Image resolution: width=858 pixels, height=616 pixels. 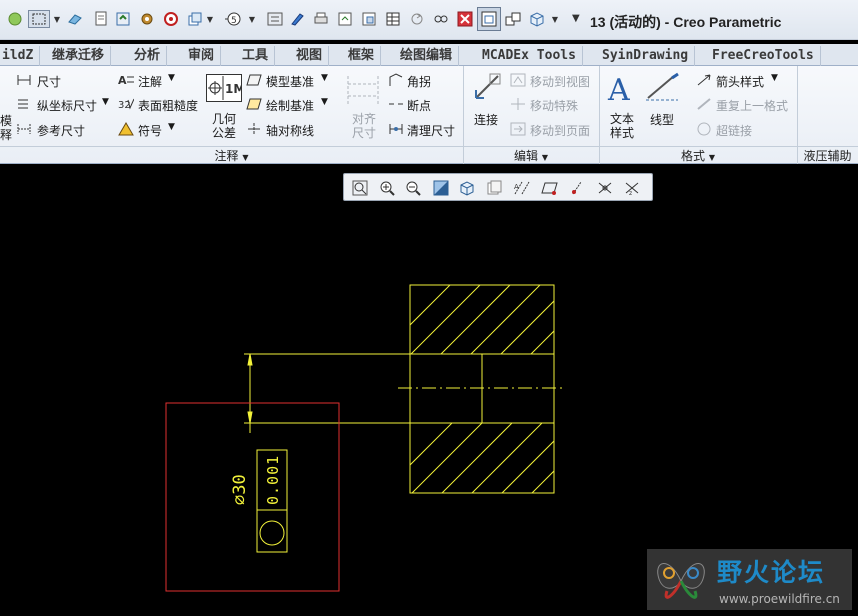 I want to click on tab-tools: 工具, so click(x=256, y=56).